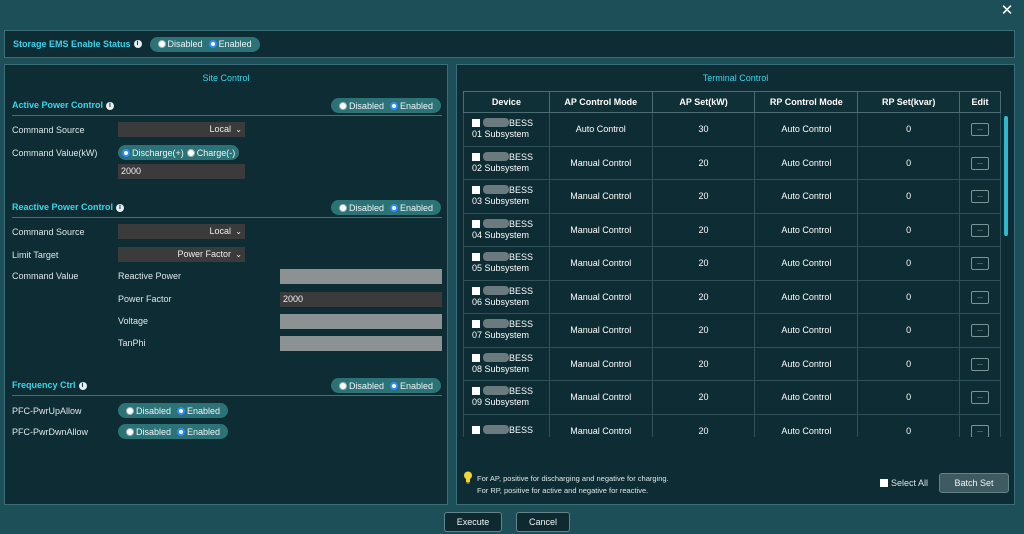  Describe the element at coordinates (600, 296) in the screenshot. I see `ap-mode-cell: Manual Control` at that location.